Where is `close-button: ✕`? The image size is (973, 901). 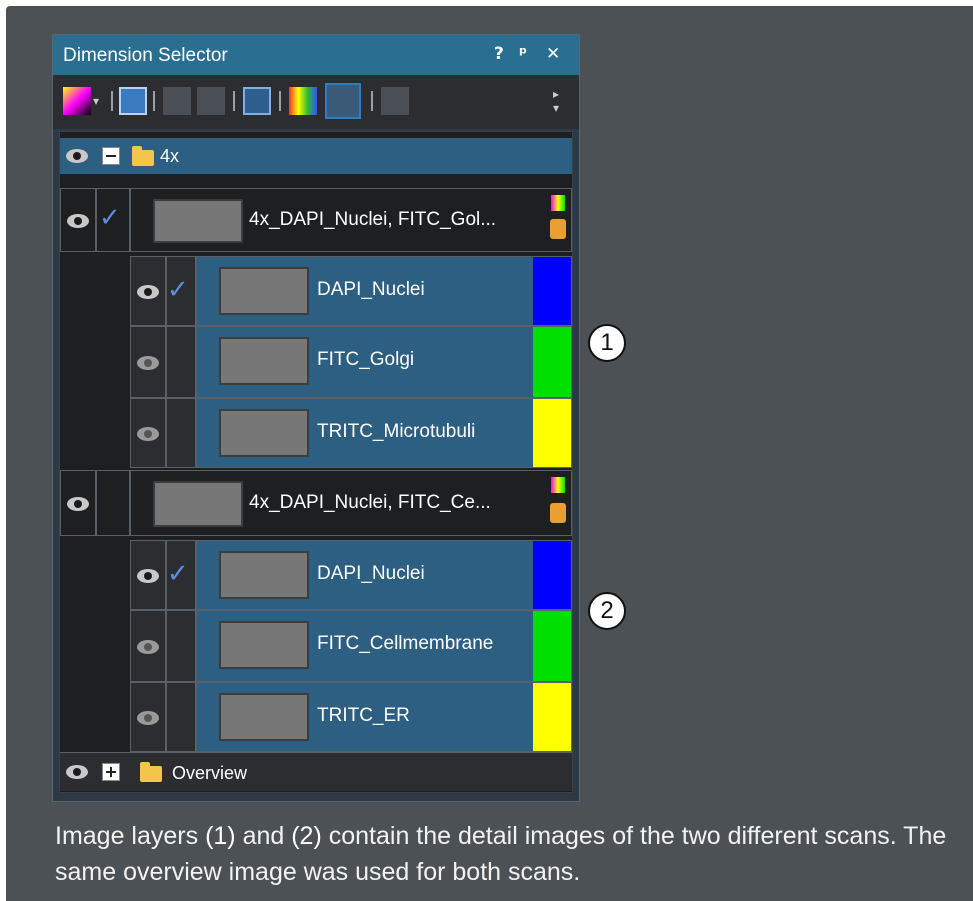 close-button: ✕ is located at coordinates (553, 54).